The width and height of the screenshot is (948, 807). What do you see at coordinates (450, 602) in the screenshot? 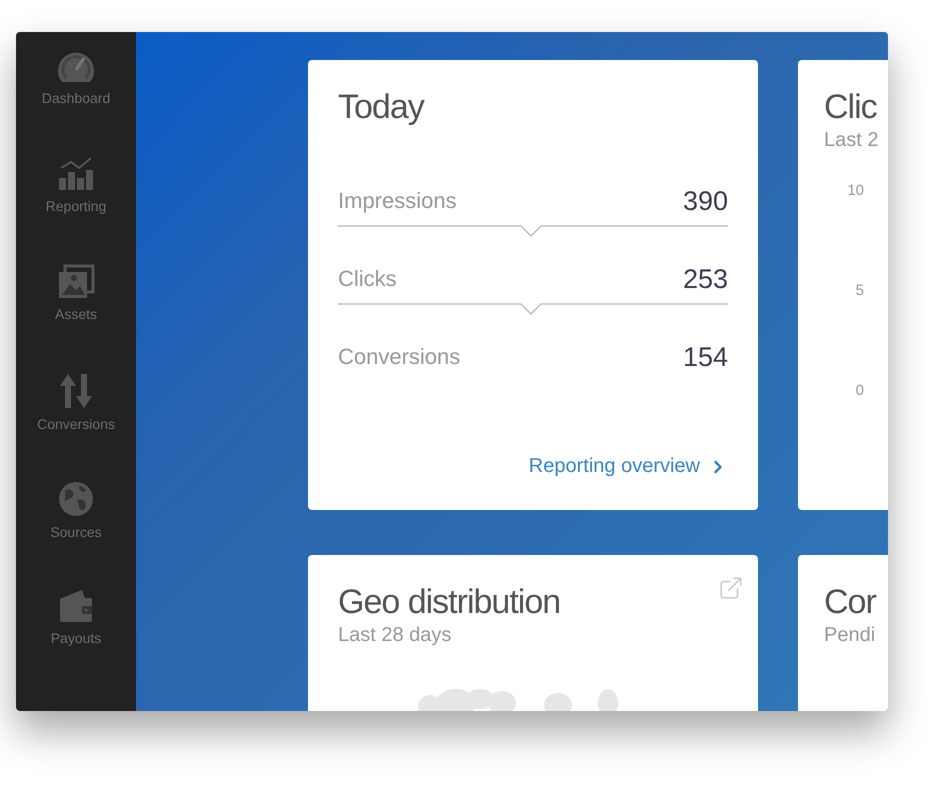
I see `card-title: Geo distribution` at bounding box center [450, 602].